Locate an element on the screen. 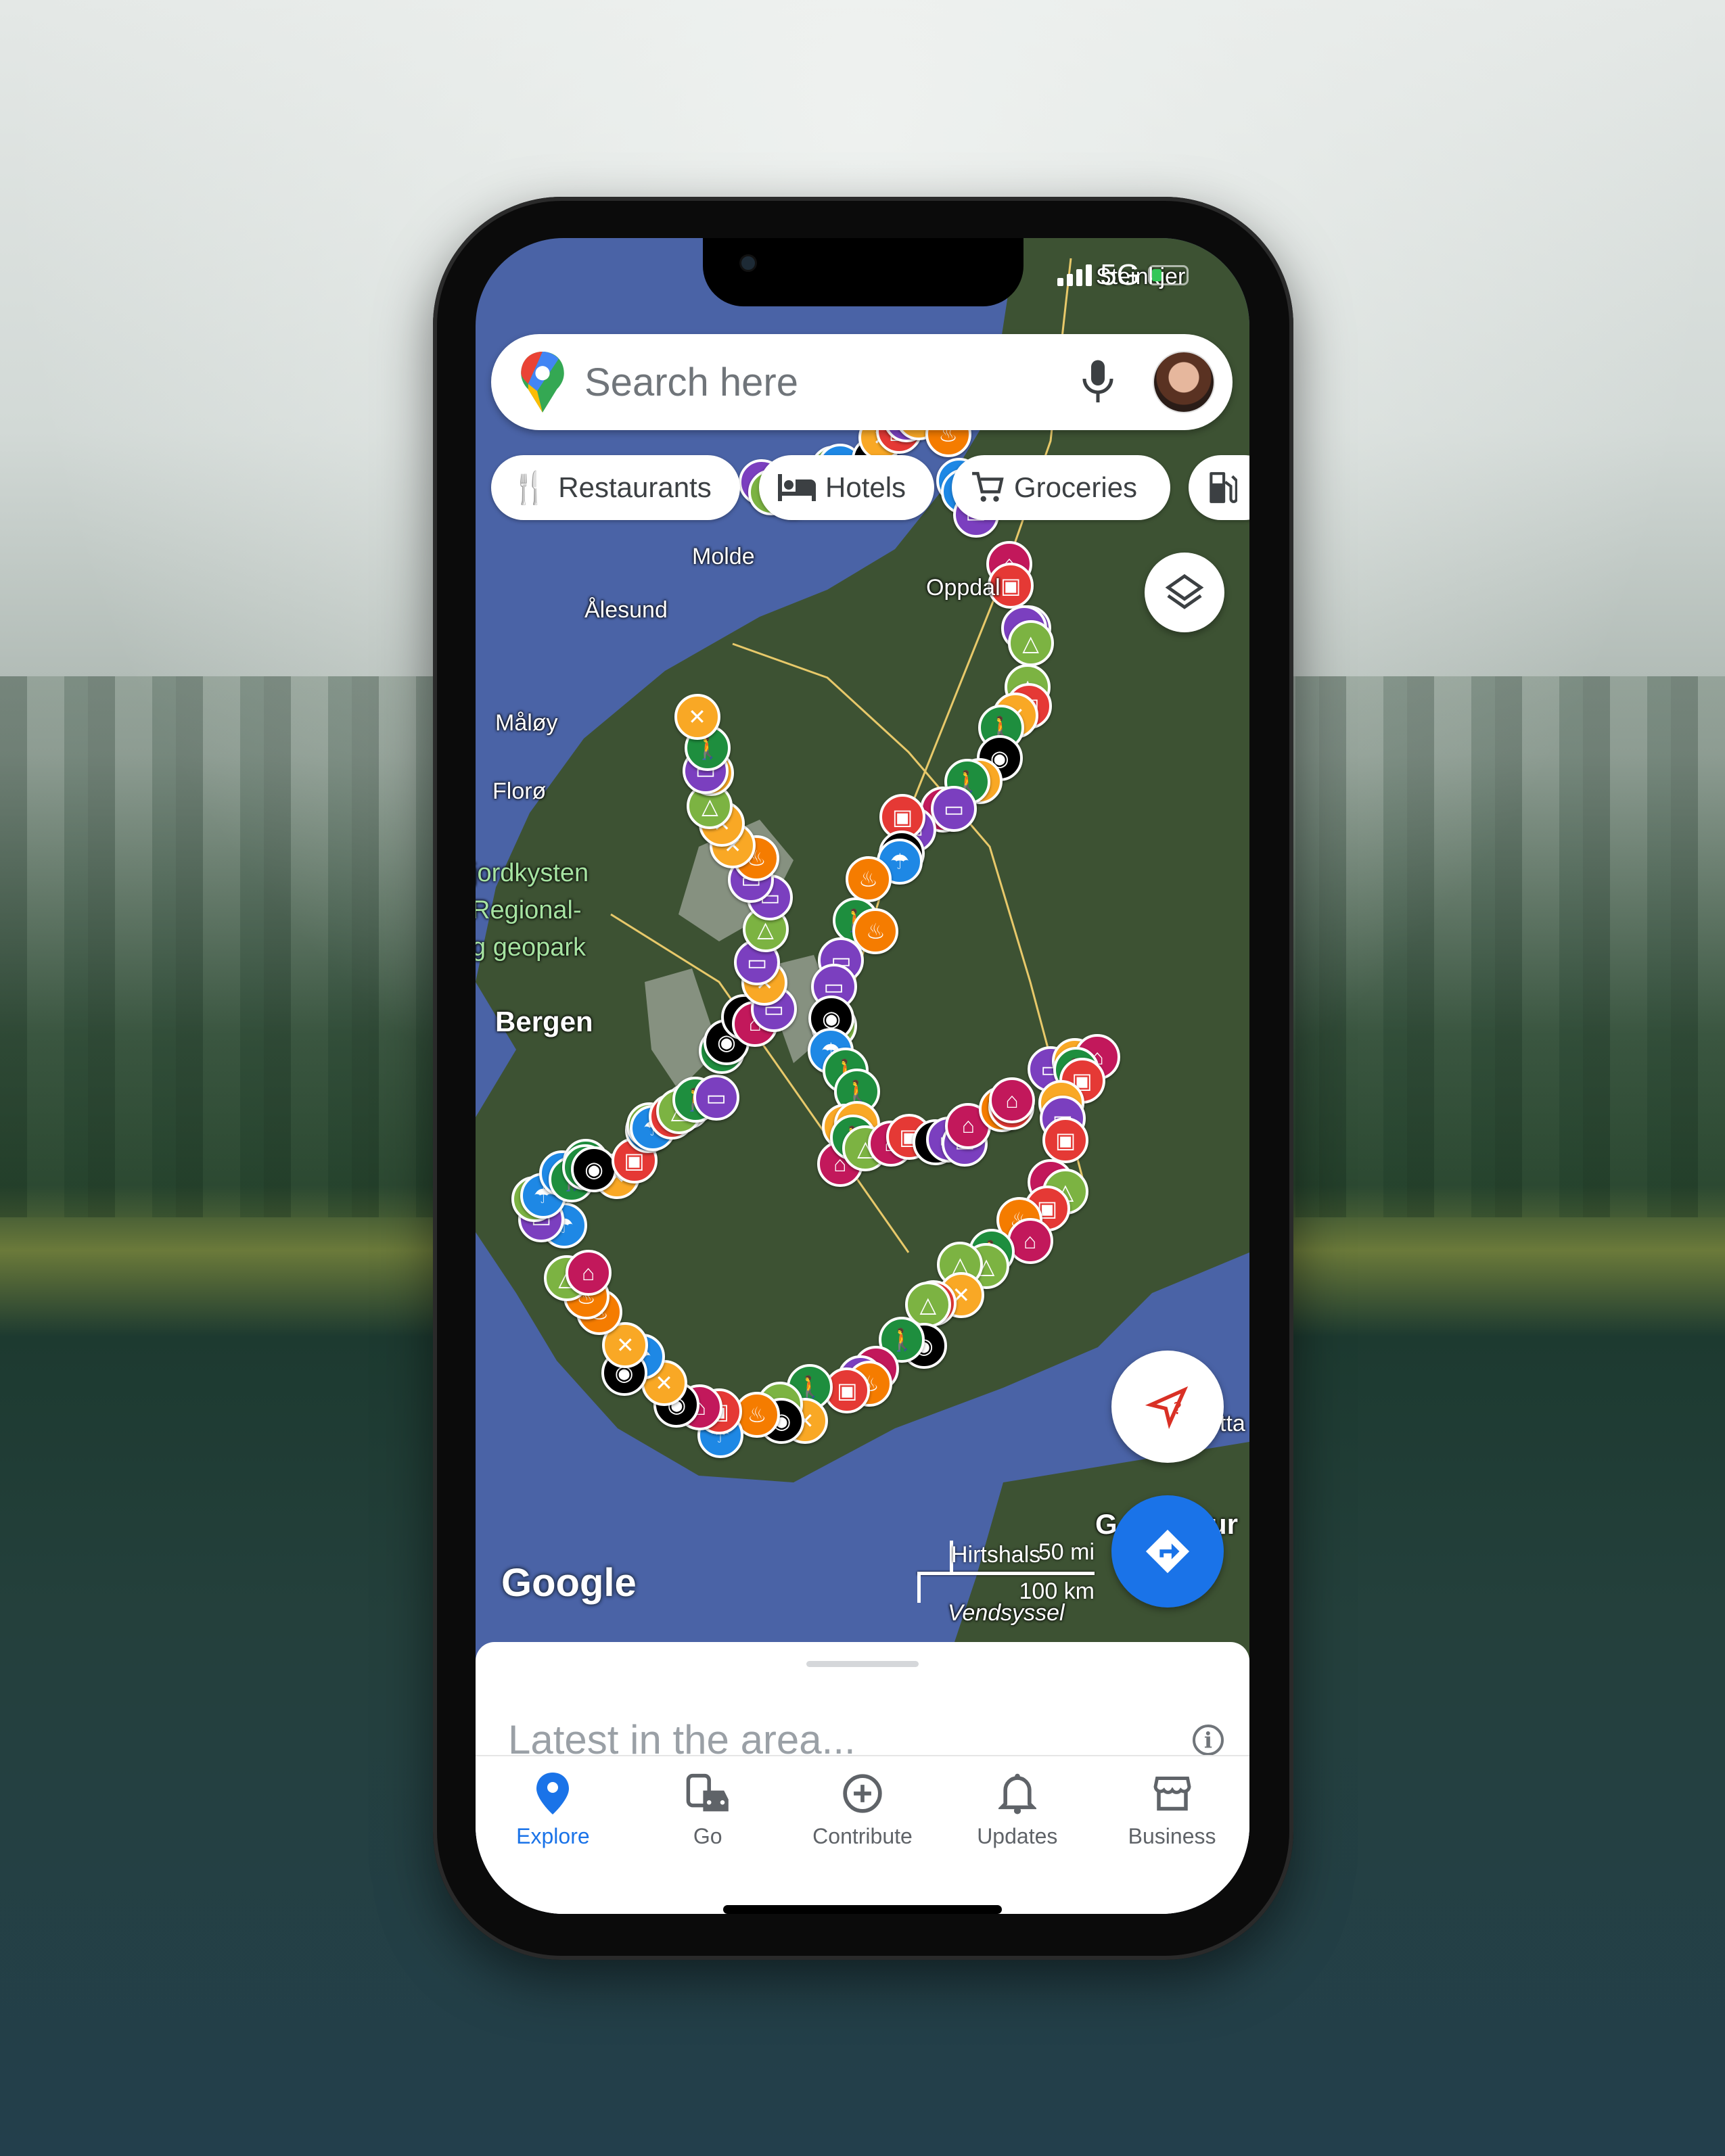 The width and height of the screenshot is (1725, 2156). search-input: Search here is located at coordinates (833, 382).